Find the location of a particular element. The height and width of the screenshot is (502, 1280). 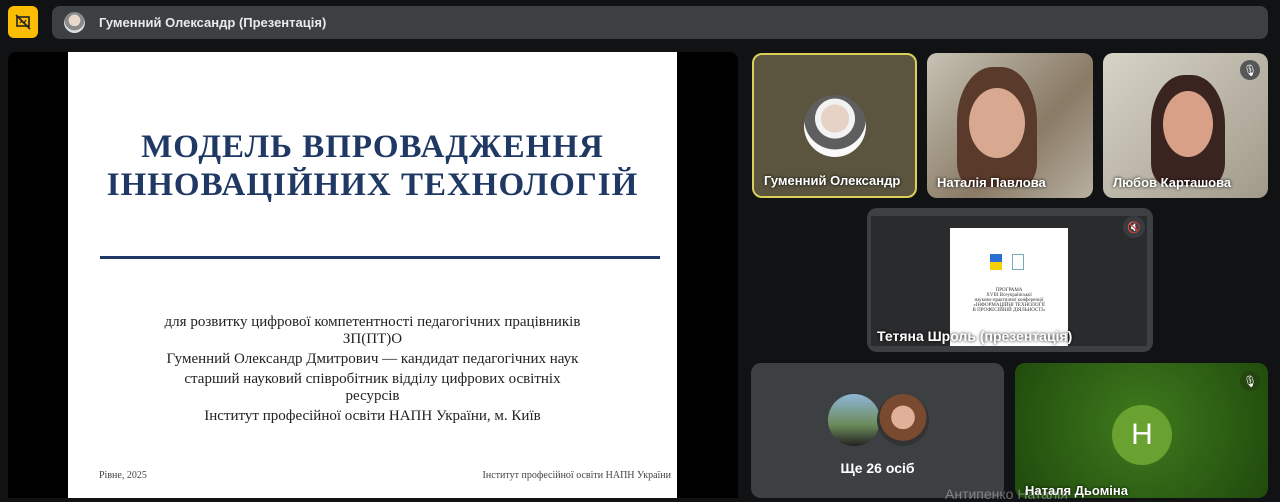

flag-icon is located at coordinates (996, 262).